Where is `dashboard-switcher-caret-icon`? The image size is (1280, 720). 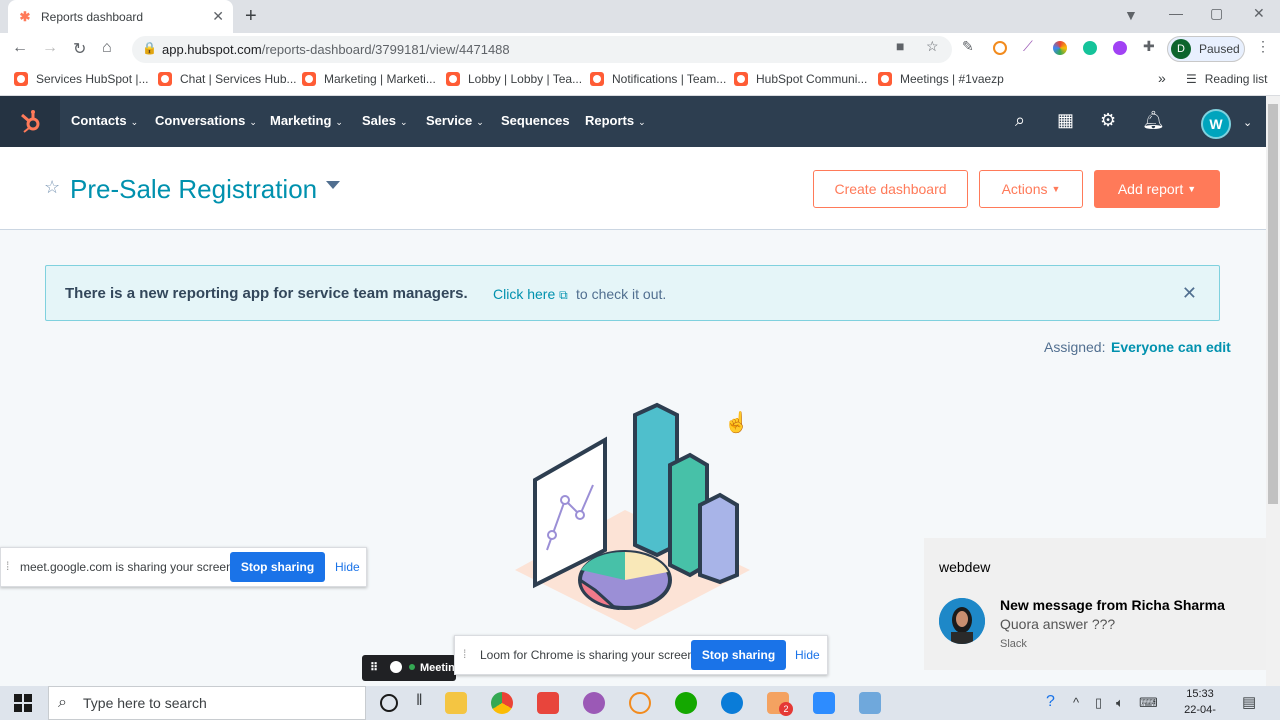
dashboard-switcher-caret-icon is located at coordinates (333, 185).